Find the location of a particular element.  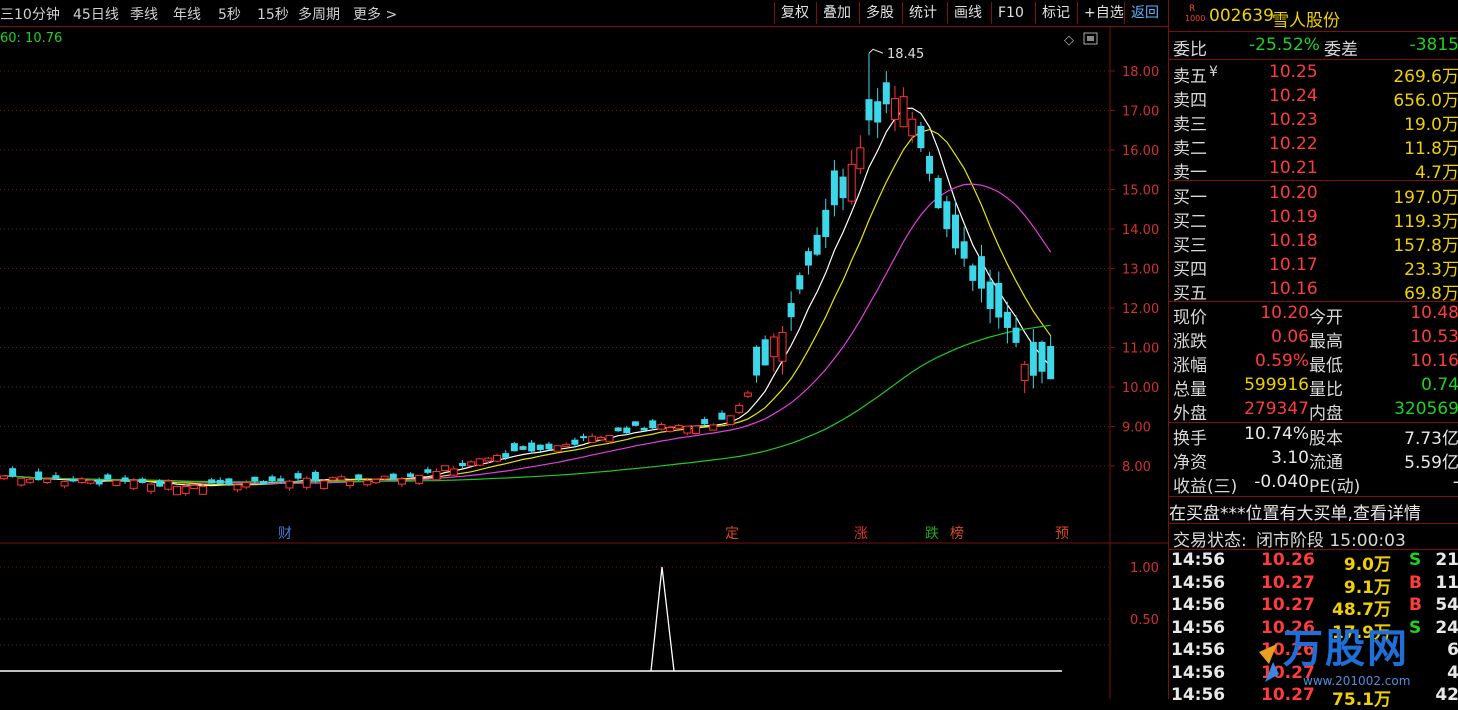

buy-level-row: 买二 10.19 119.3万 is located at coordinates (1313, 219).